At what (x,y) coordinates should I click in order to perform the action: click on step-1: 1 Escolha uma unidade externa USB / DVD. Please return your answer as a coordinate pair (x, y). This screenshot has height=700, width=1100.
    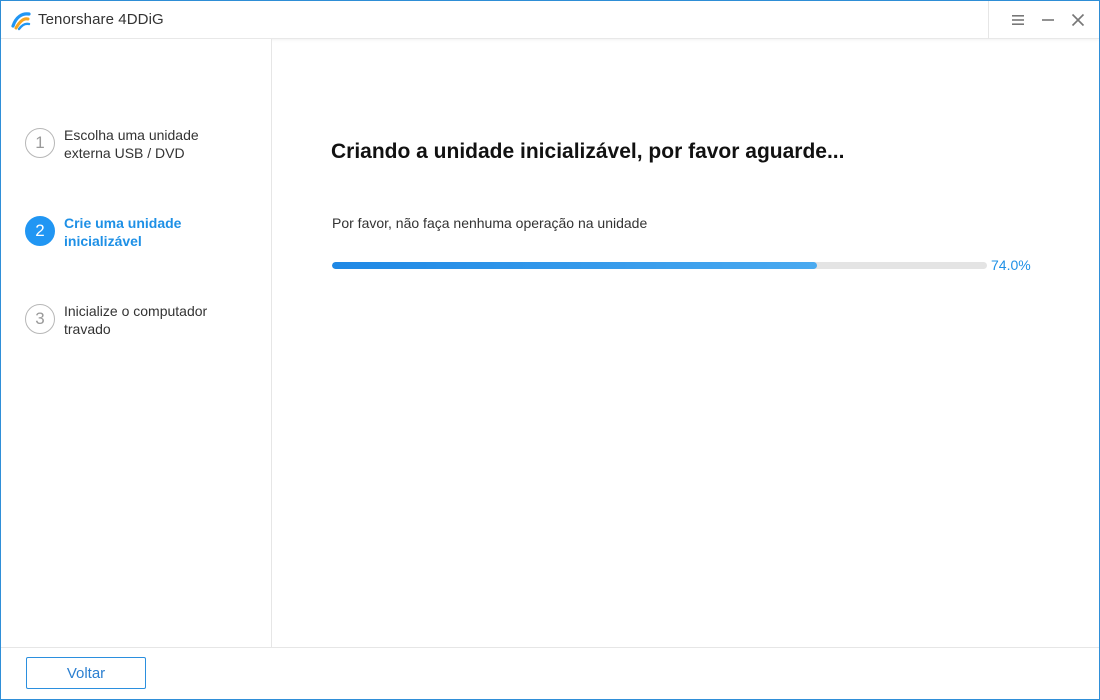
    Looking at the image, I should click on (129, 144).